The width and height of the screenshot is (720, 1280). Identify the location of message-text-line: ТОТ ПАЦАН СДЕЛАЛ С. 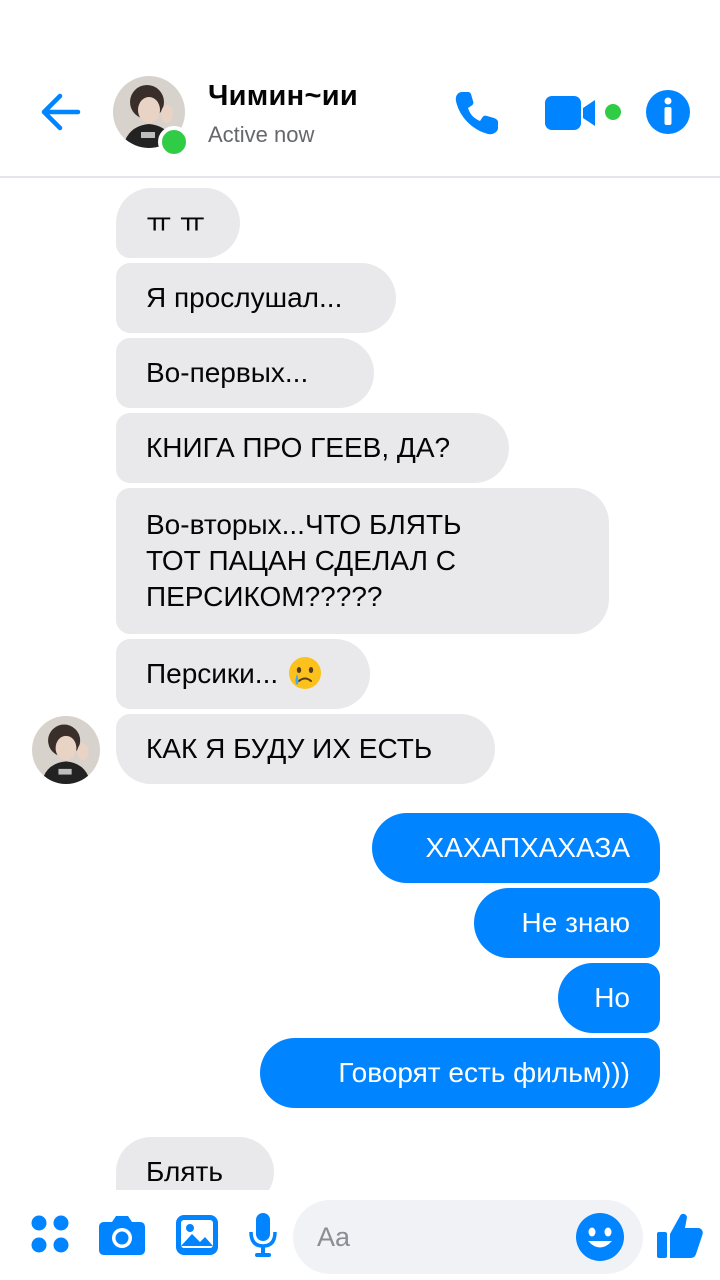
(301, 560).